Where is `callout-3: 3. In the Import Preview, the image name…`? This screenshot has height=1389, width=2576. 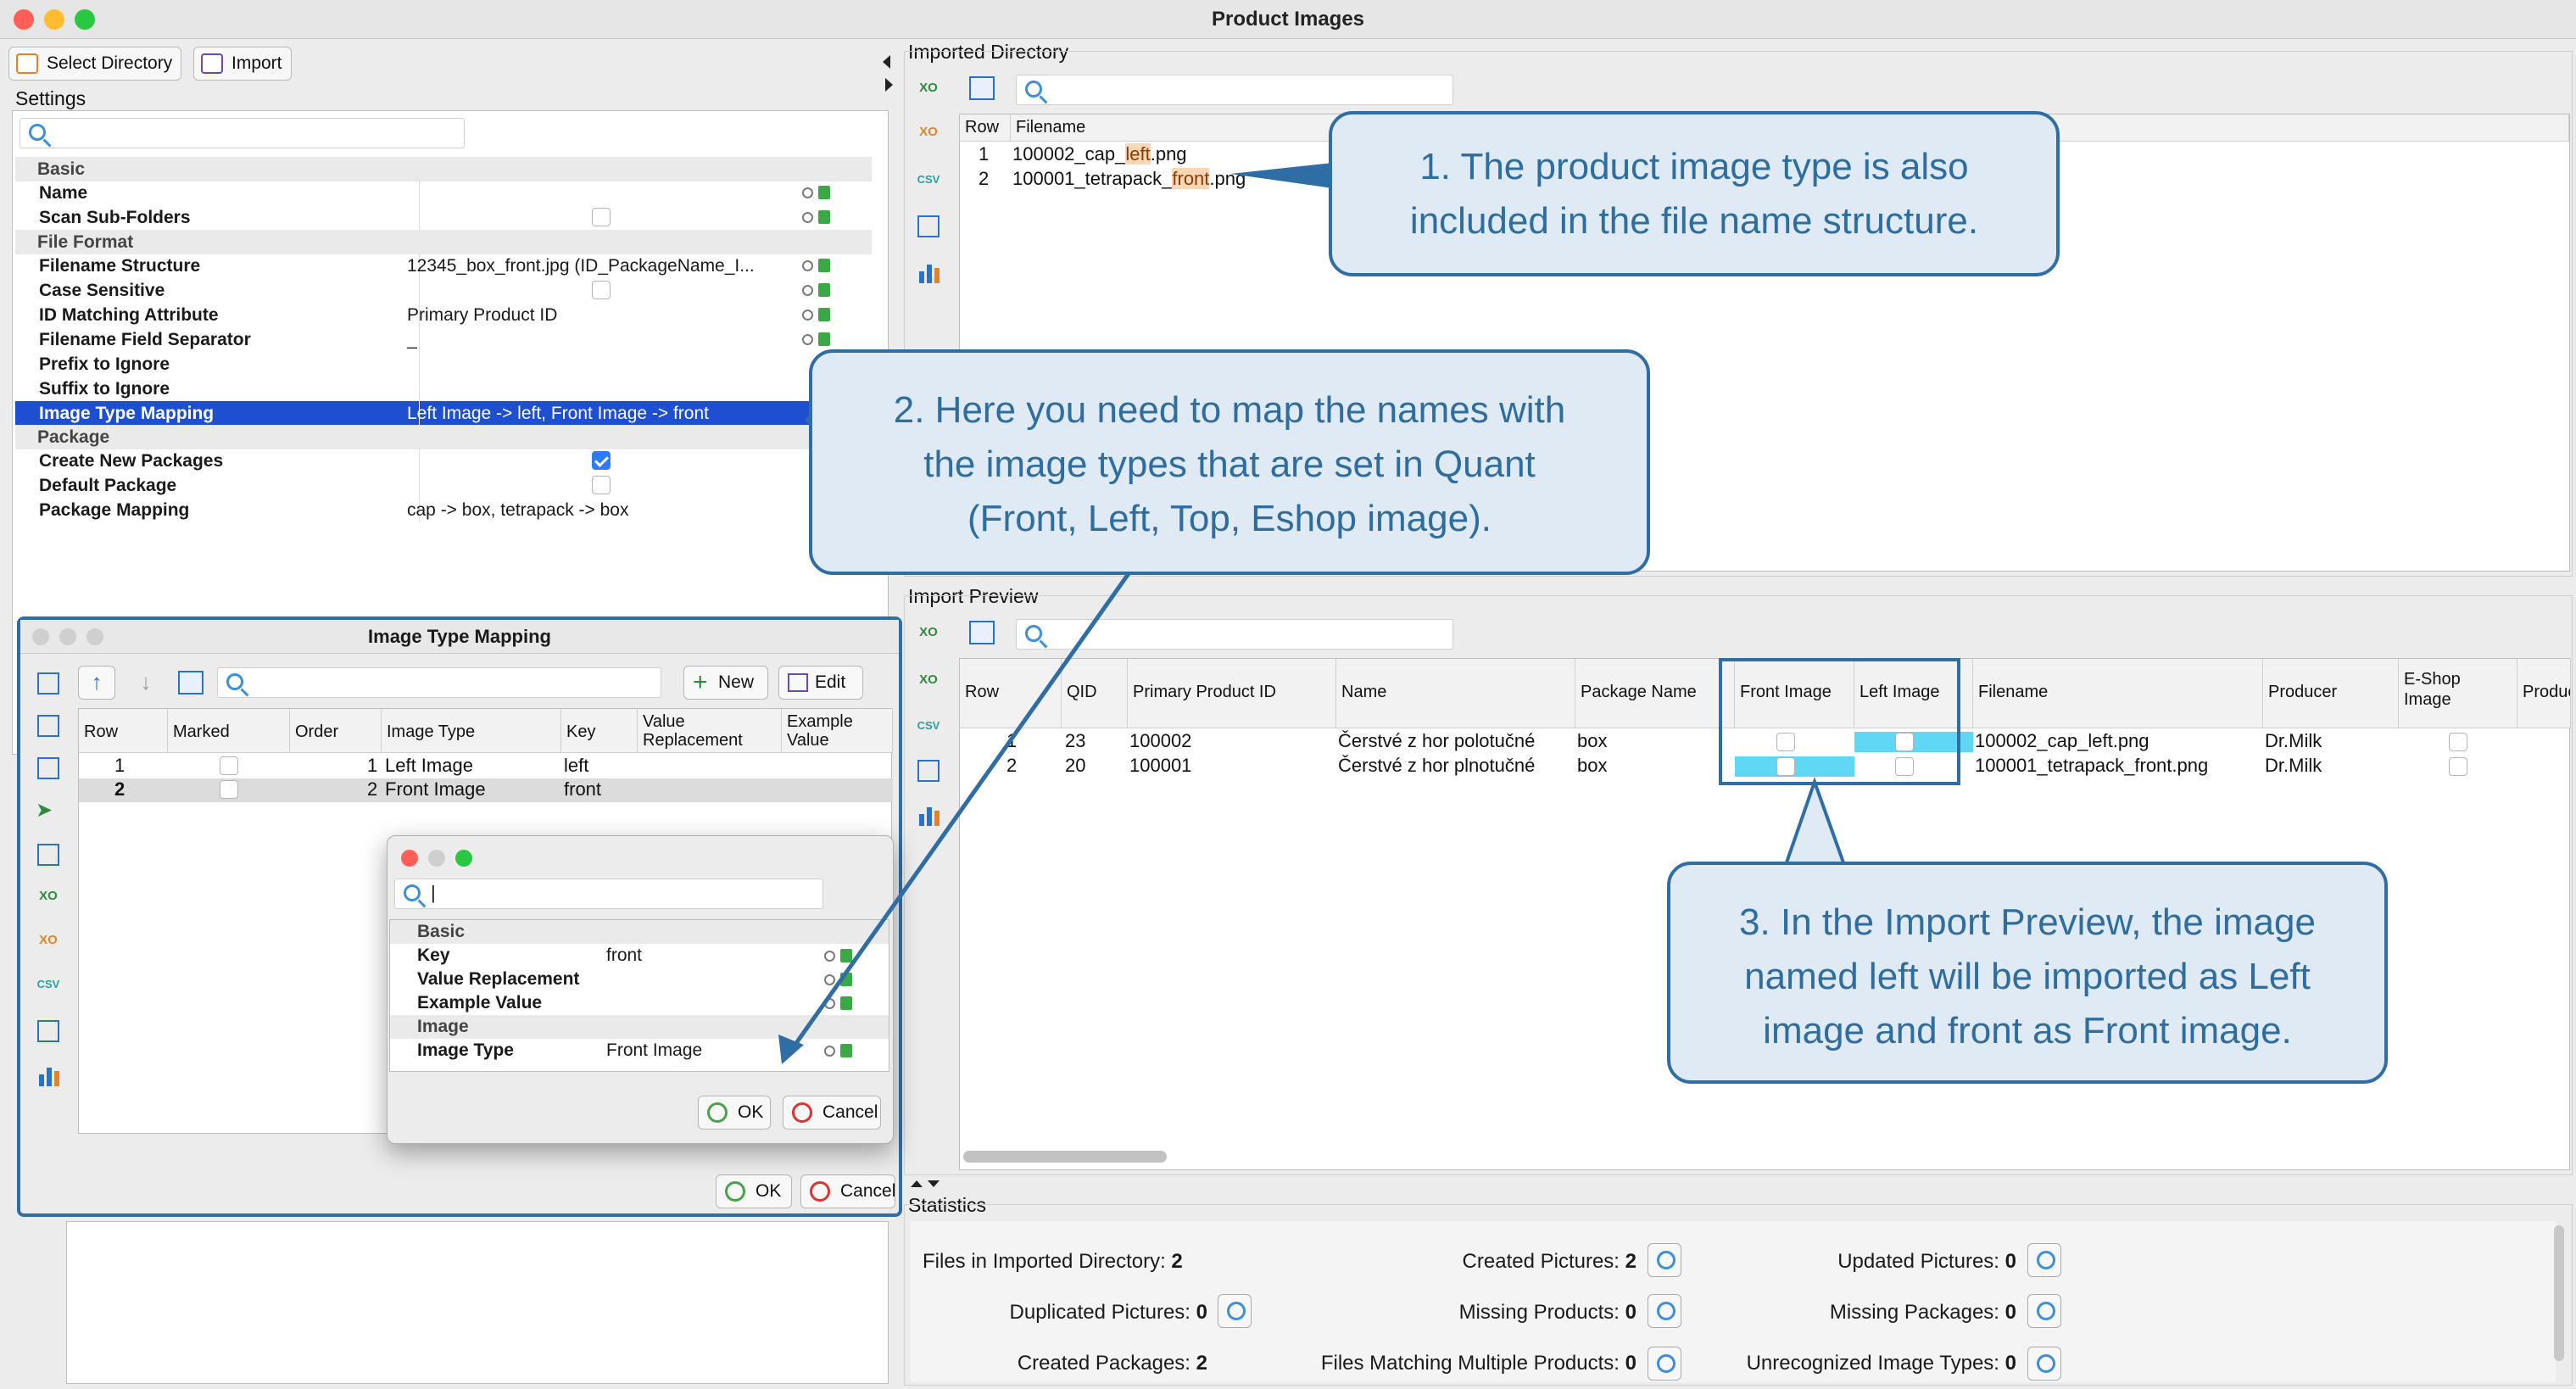
callout-3: 3. In the Import Preview, the image name… is located at coordinates (2027, 973).